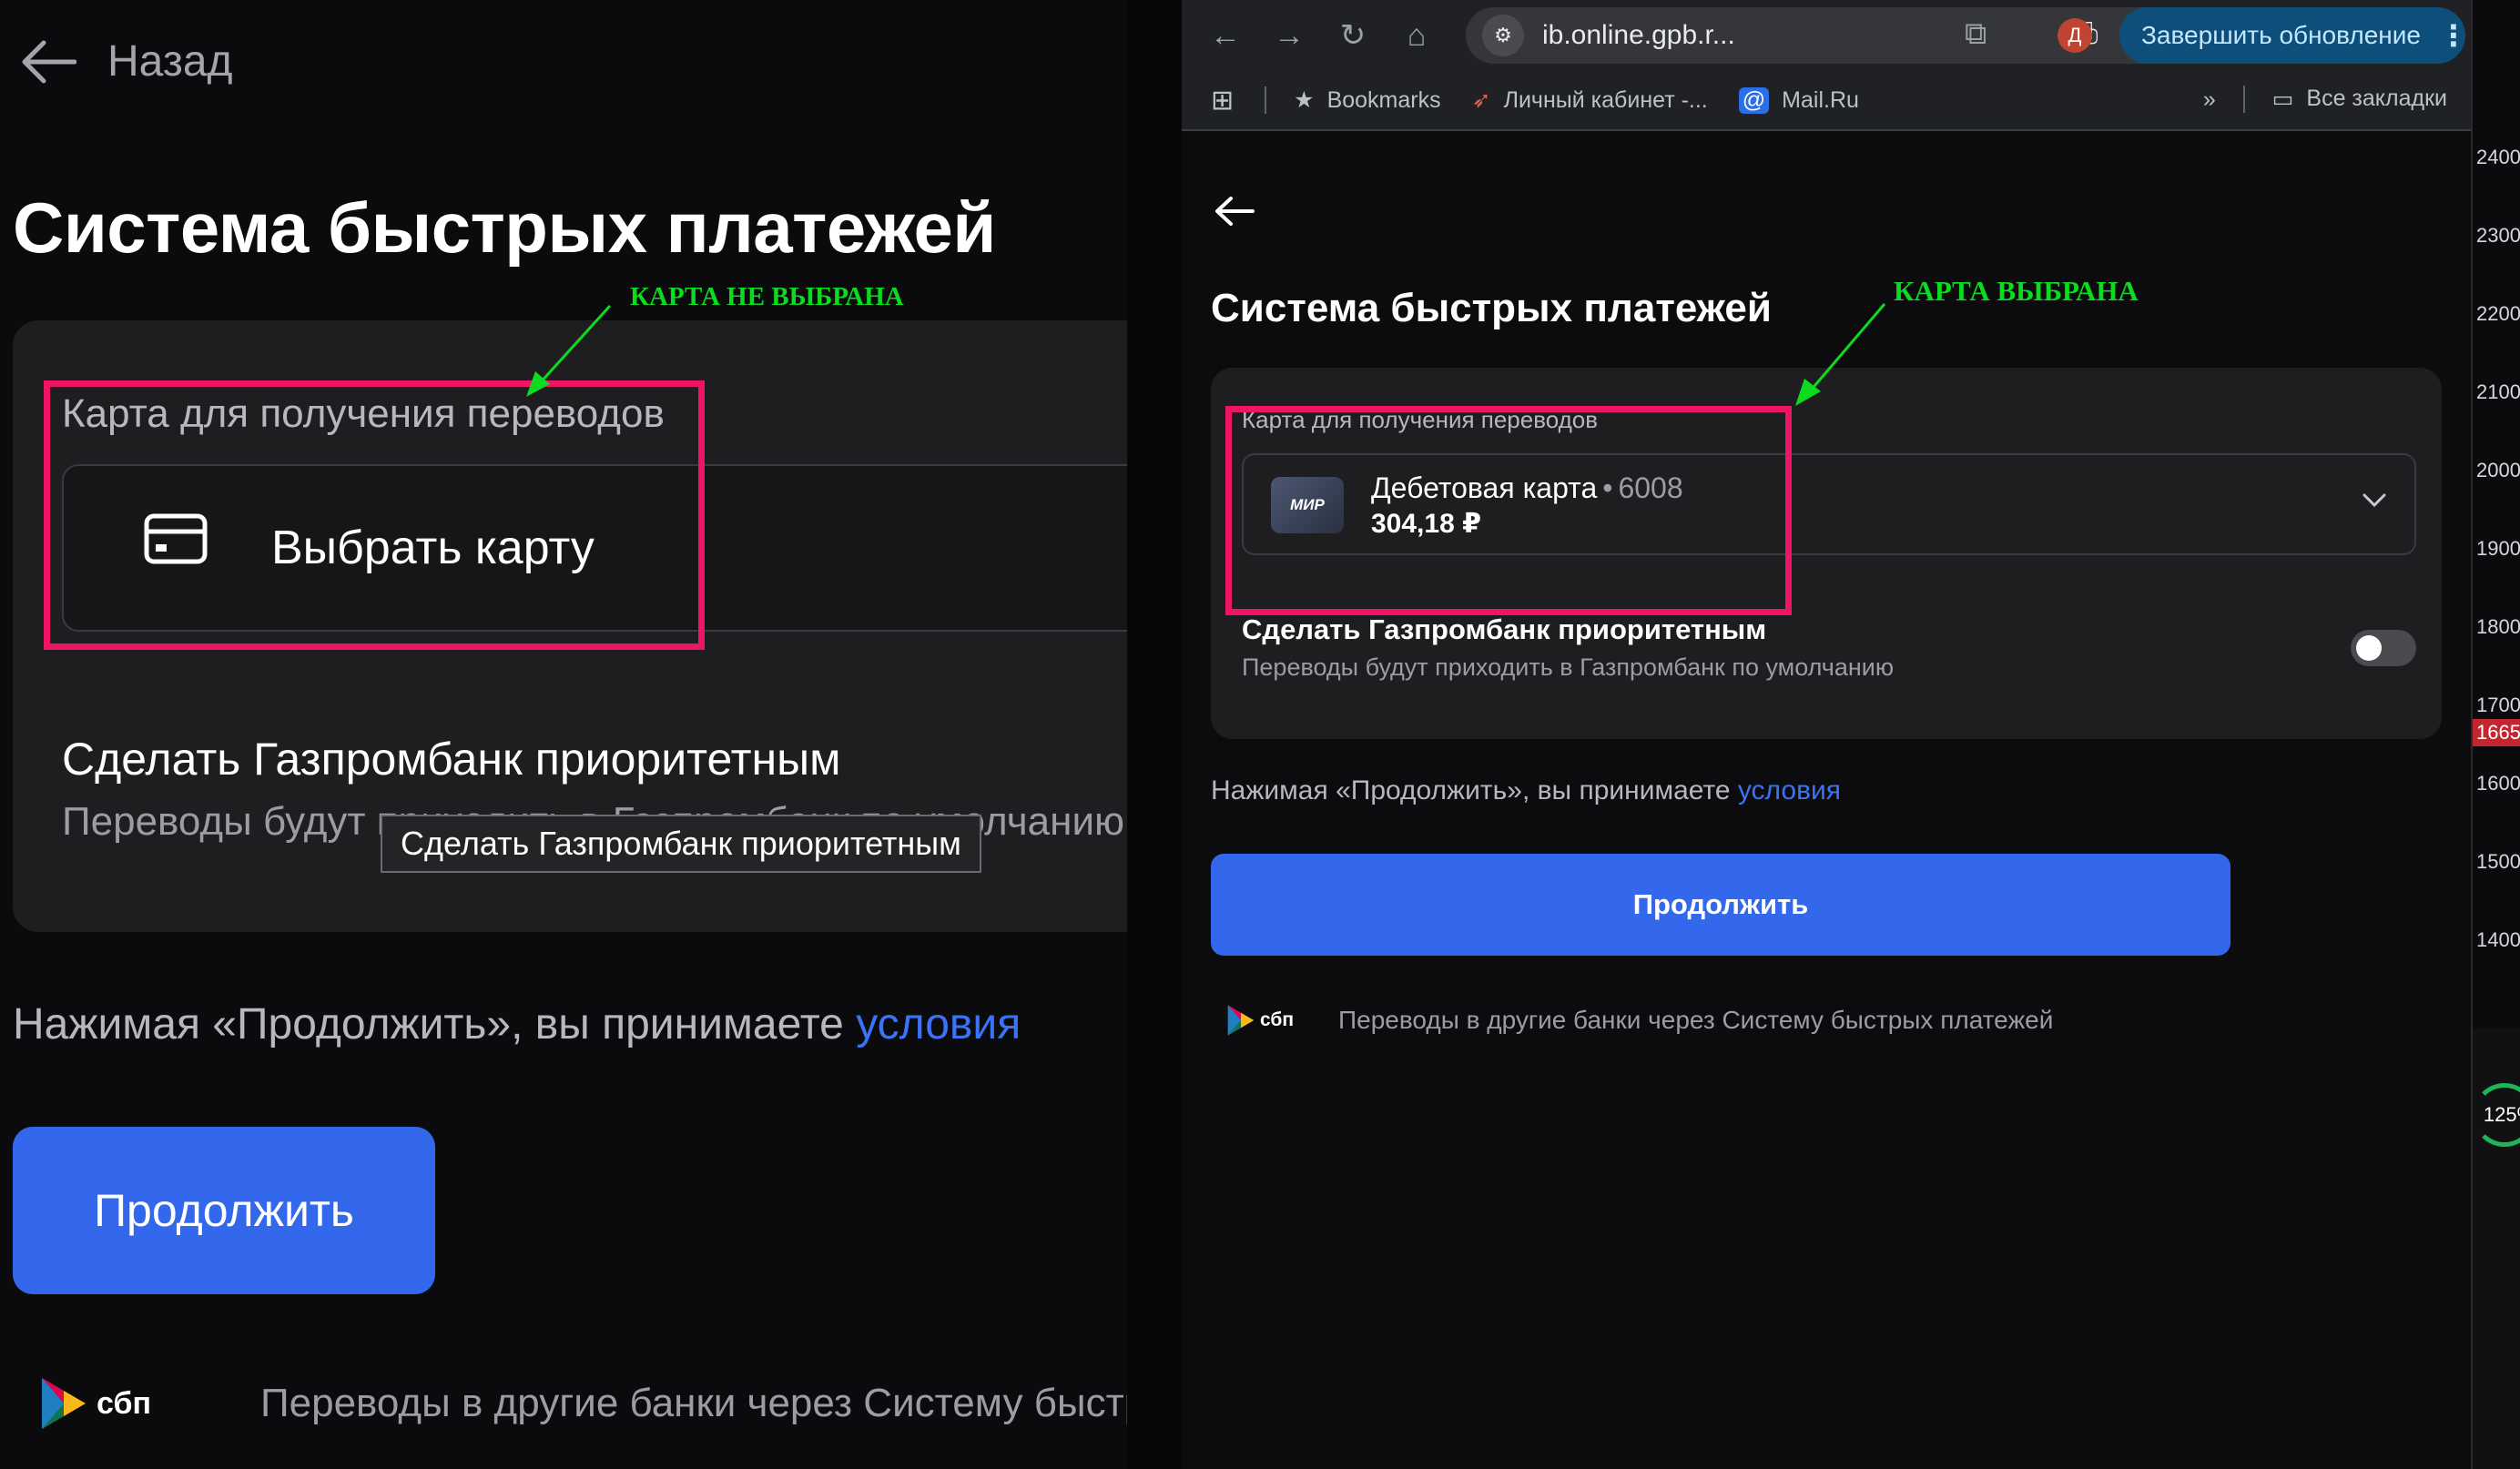 This screenshot has width=2520, height=1469. What do you see at coordinates (2498, 548) in the screenshot?
I see `price-tick: 1900` at bounding box center [2498, 548].